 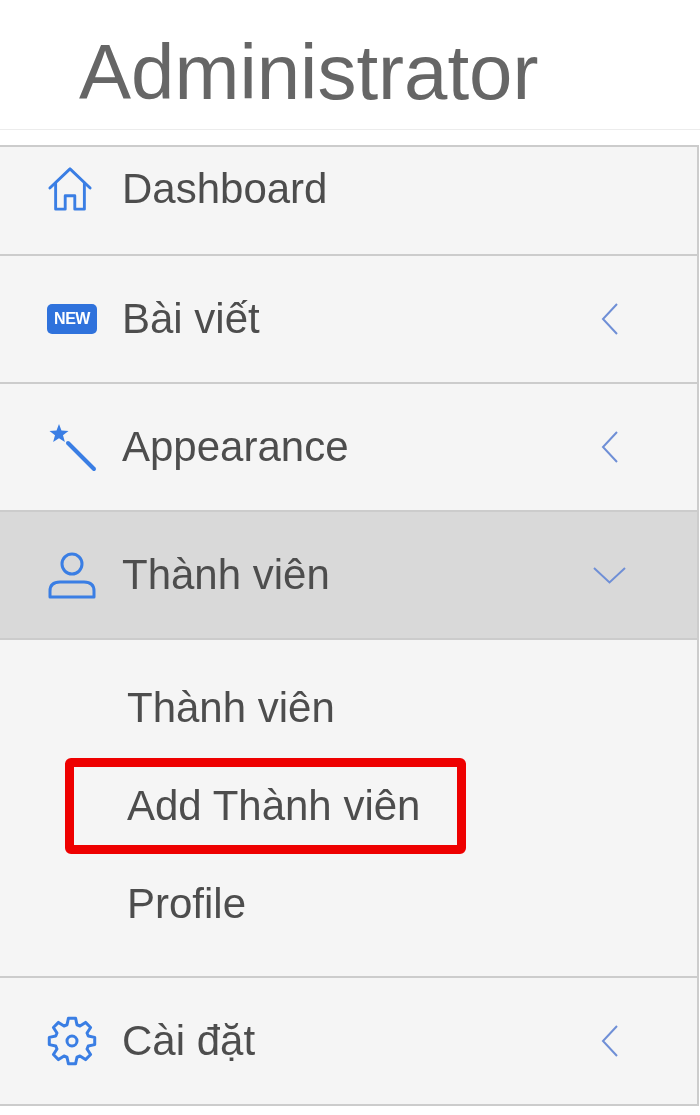 I want to click on submenu-item: Profile, so click(x=187, y=904).